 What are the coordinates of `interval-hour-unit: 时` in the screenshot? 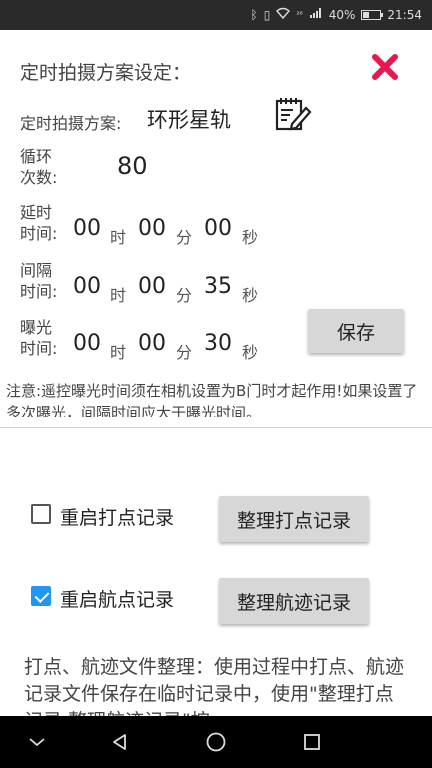 It's located at (118, 295).